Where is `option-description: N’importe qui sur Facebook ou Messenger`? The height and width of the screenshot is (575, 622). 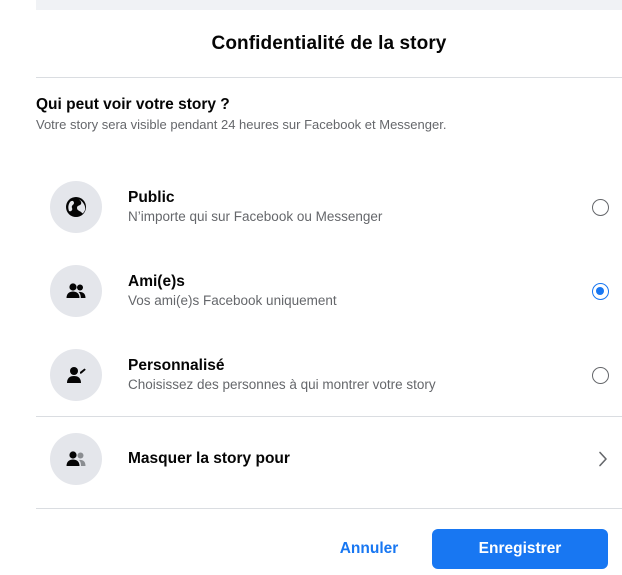 option-description: N’importe qui sur Facebook ou Messenger is located at coordinates (255, 216).